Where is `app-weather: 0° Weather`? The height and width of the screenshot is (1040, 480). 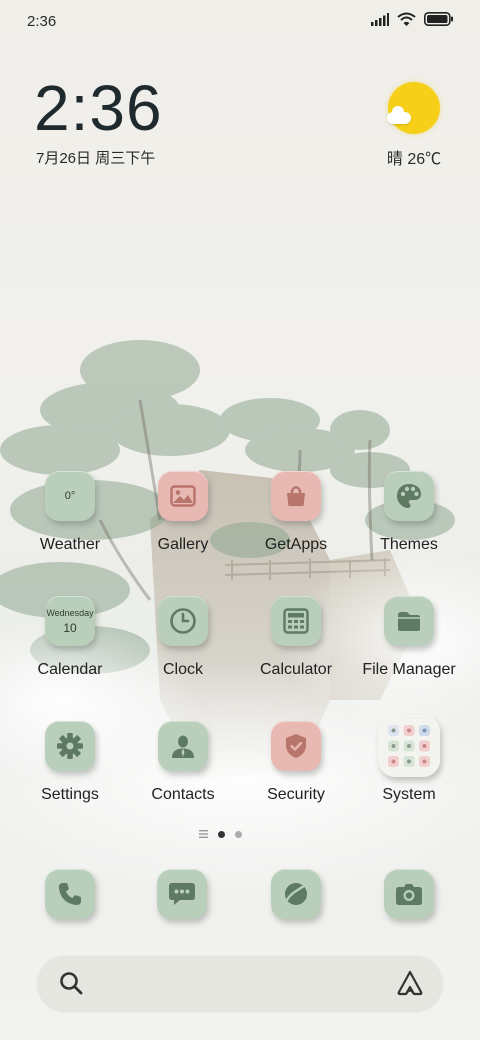 app-weather: 0° Weather is located at coordinates (70, 512).